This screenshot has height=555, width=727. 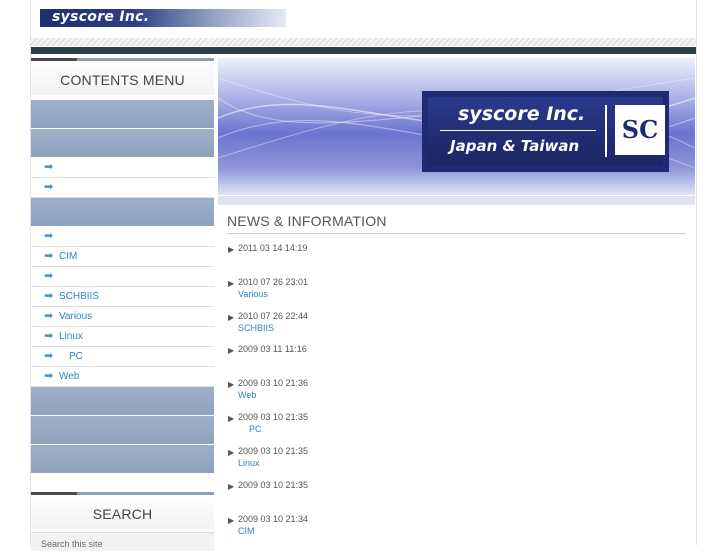 I want to click on sidebar-item-cim: ➡ CIM, so click(x=122, y=257).